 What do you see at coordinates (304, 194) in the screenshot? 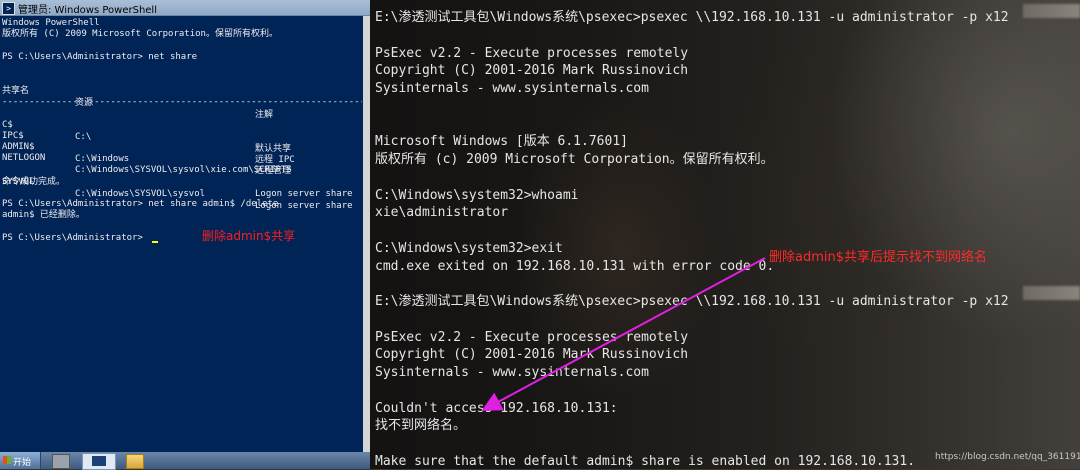
I see `table-row: Logon server share` at bounding box center [304, 194].